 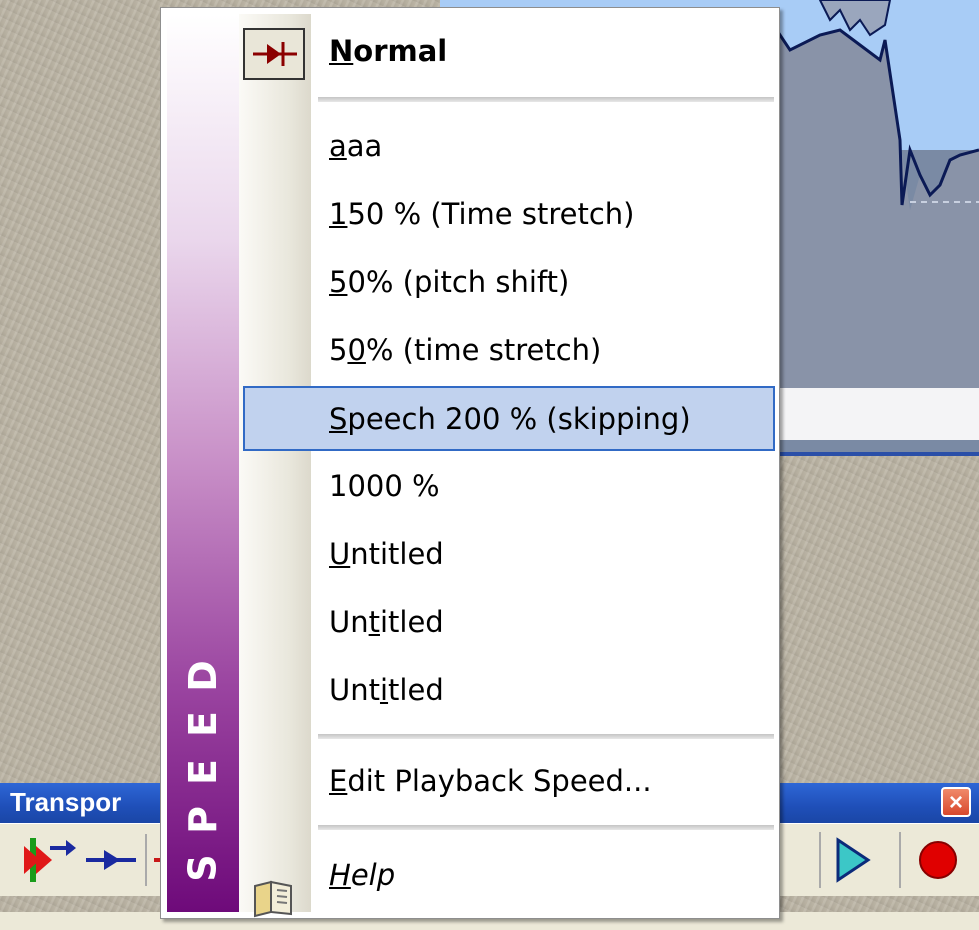 What do you see at coordinates (202, 771) in the screenshot?
I see `speed-side-label: D E E P S` at bounding box center [202, 771].